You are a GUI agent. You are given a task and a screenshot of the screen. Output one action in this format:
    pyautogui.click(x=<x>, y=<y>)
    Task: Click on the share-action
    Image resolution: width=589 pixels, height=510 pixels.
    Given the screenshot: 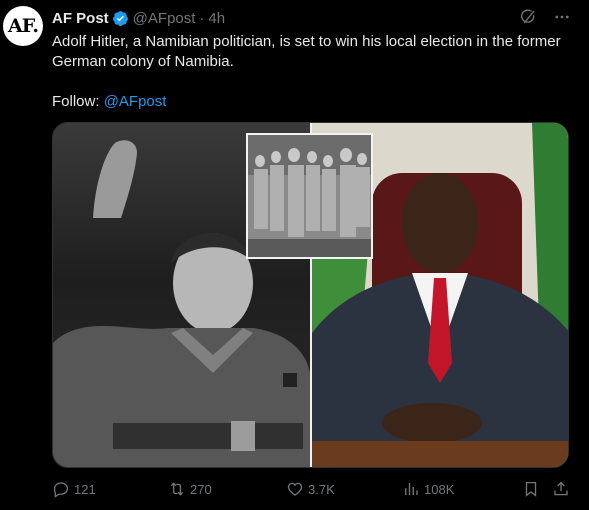 What is the action you would take?
    pyautogui.click(x=561, y=489)
    